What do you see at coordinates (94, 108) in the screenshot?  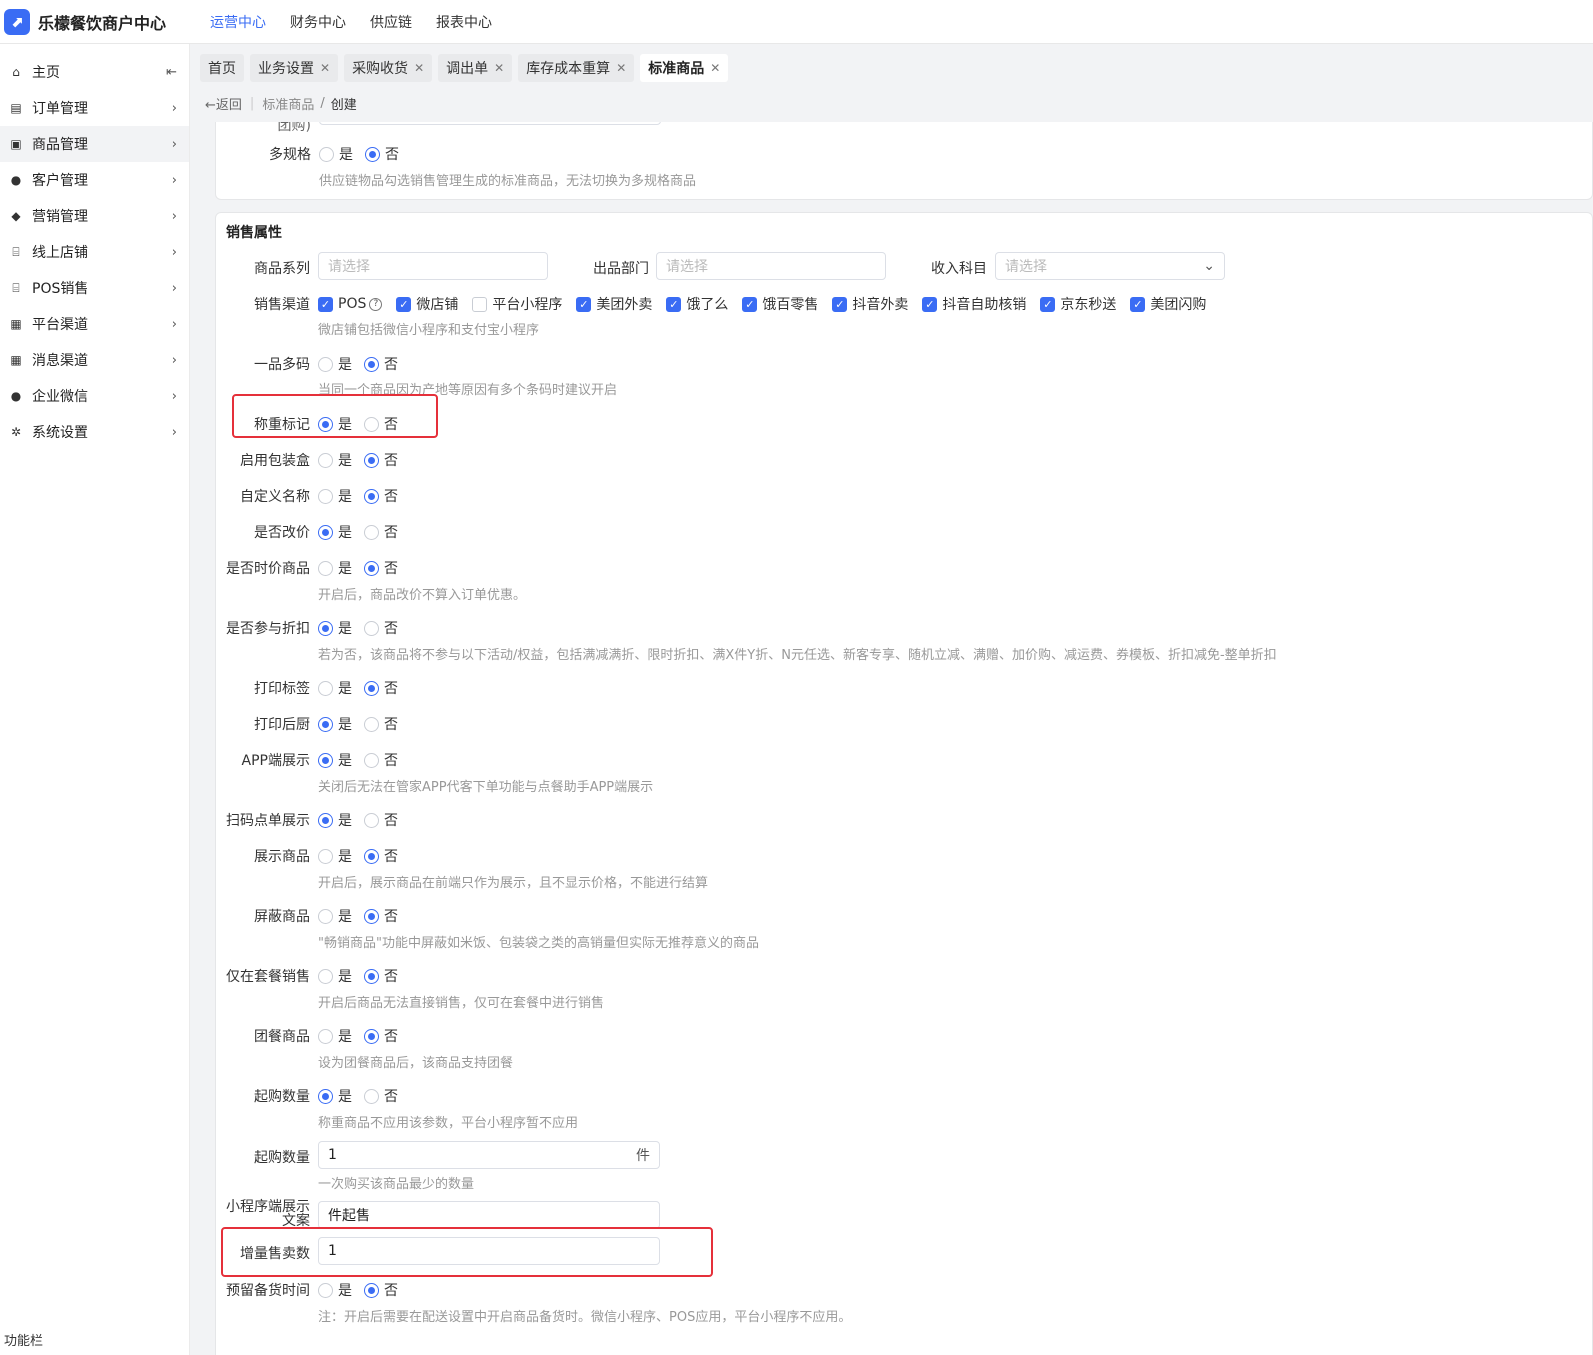 I see `sidebar-item-orders: ▤ 订单管理 ›` at bounding box center [94, 108].